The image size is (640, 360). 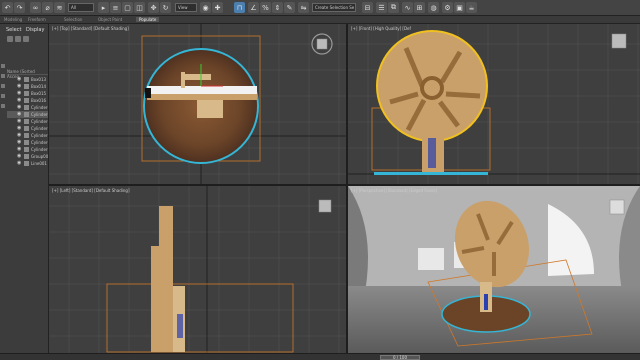 What do you see at coordinates (27, 100) in the screenshot?
I see `explorer-row: ◉ Box016` at bounding box center [27, 100].